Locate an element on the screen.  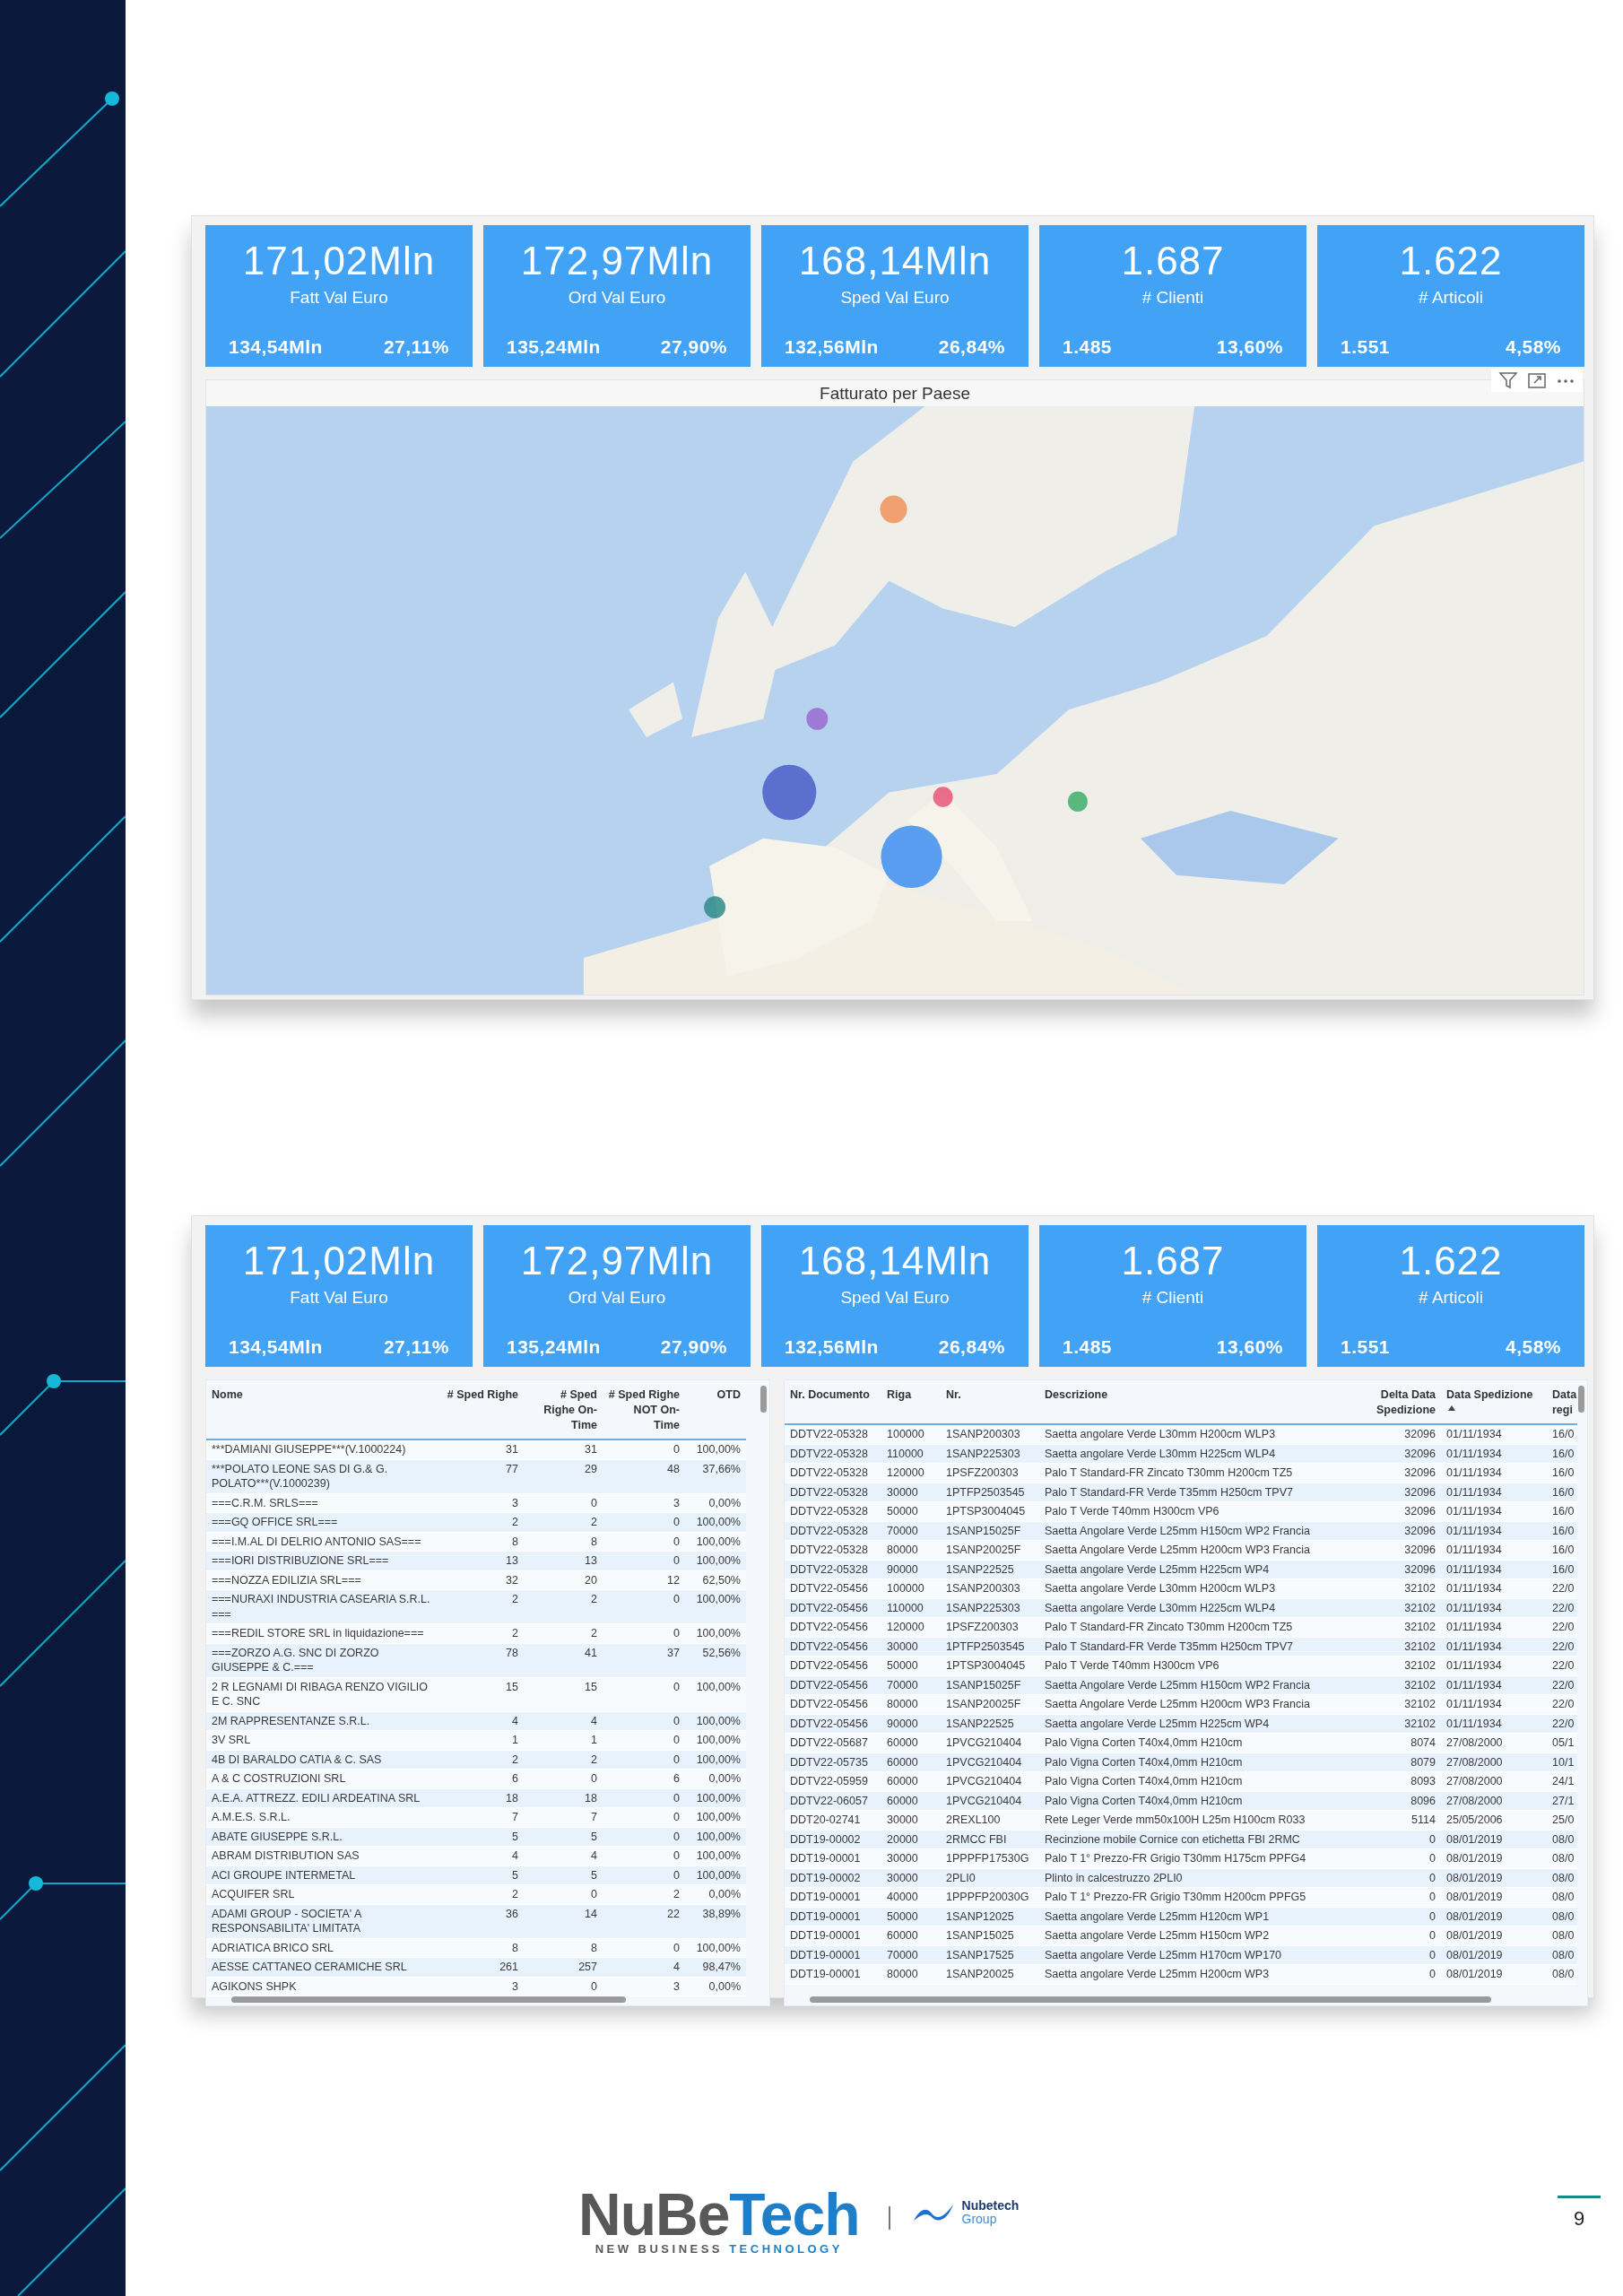
kpi-previous: 135,24Mln is located at coordinates (554, 347).